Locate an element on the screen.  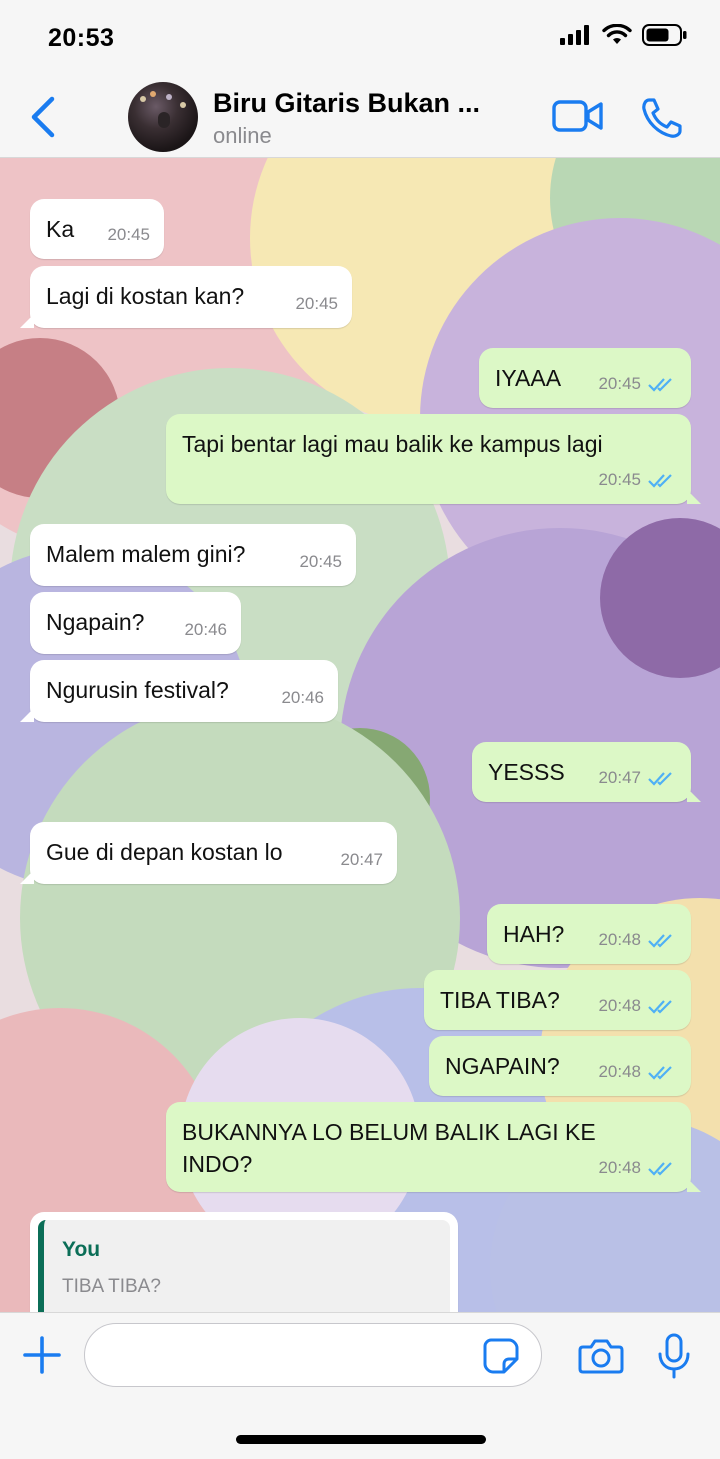
message-text: Ka is located at coordinates (60, 229).